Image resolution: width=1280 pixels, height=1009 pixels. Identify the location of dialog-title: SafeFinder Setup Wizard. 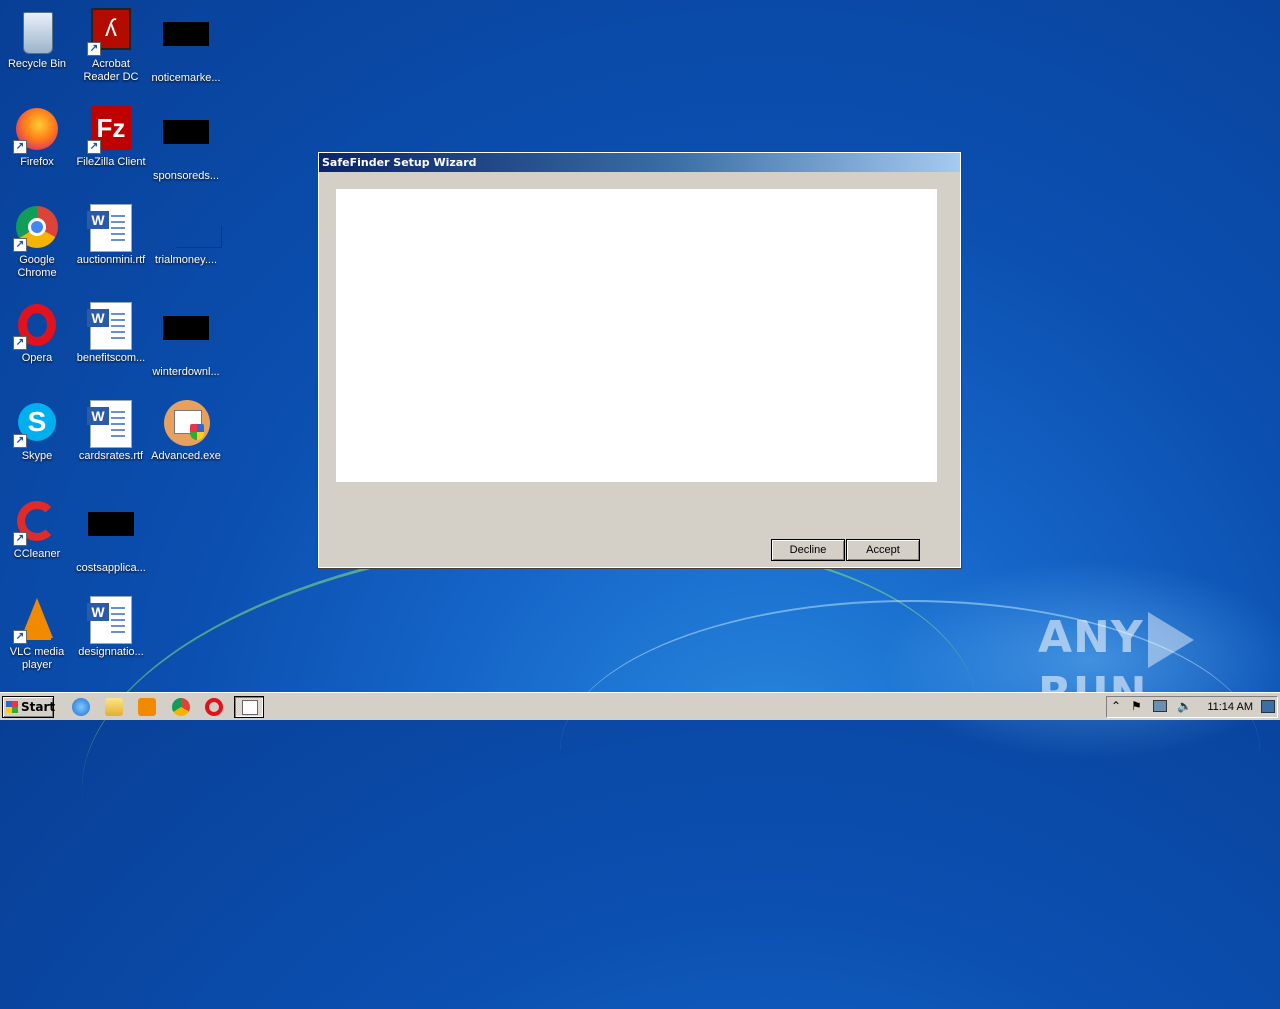
(639, 162).